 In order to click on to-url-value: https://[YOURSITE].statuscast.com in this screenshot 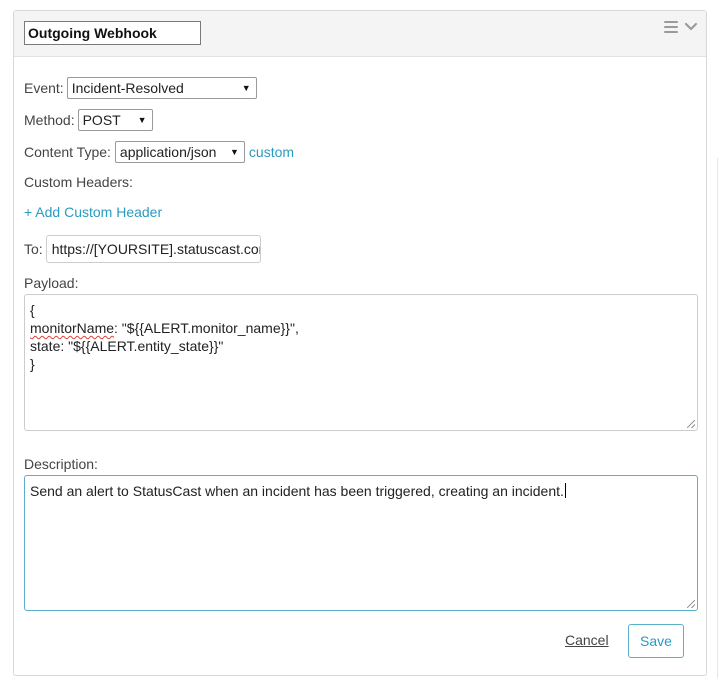, I will do `click(156, 249)`.